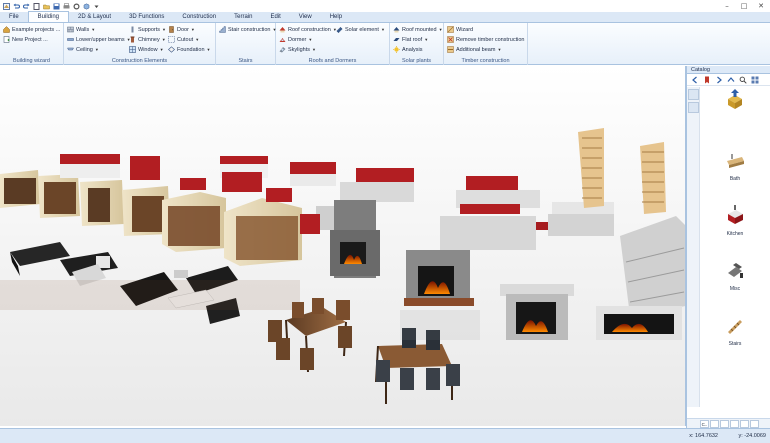 Image resolution: width=770 pixels, height=443 pixels. Describe the element at coordinates (735, 329) in the screenshot. I see `catalog-item-stairs: Stairs` at that location.